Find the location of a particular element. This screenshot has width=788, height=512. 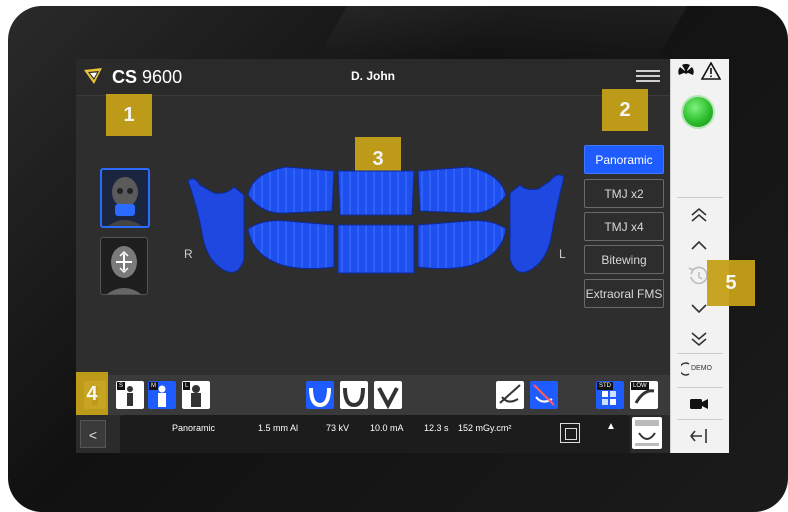

screen-glare is located at coordinates (500, 36).